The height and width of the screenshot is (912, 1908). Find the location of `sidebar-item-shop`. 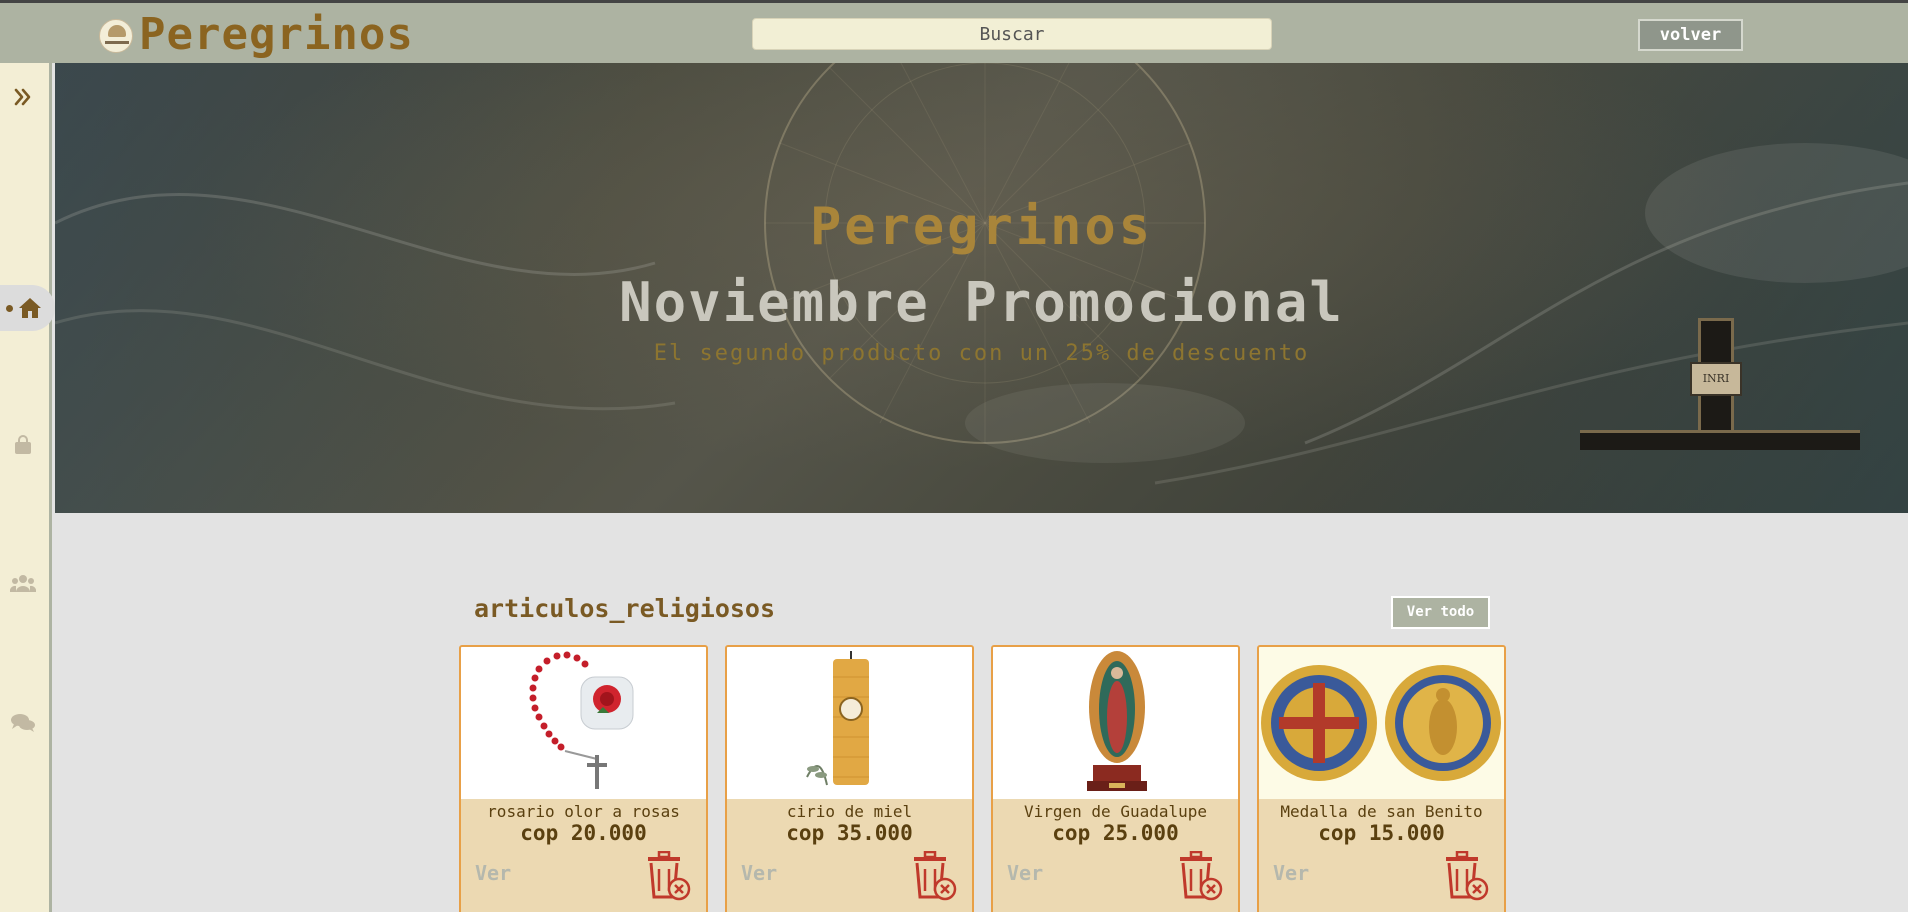

sidebar-item-shop is located at coordinates (23, 445).